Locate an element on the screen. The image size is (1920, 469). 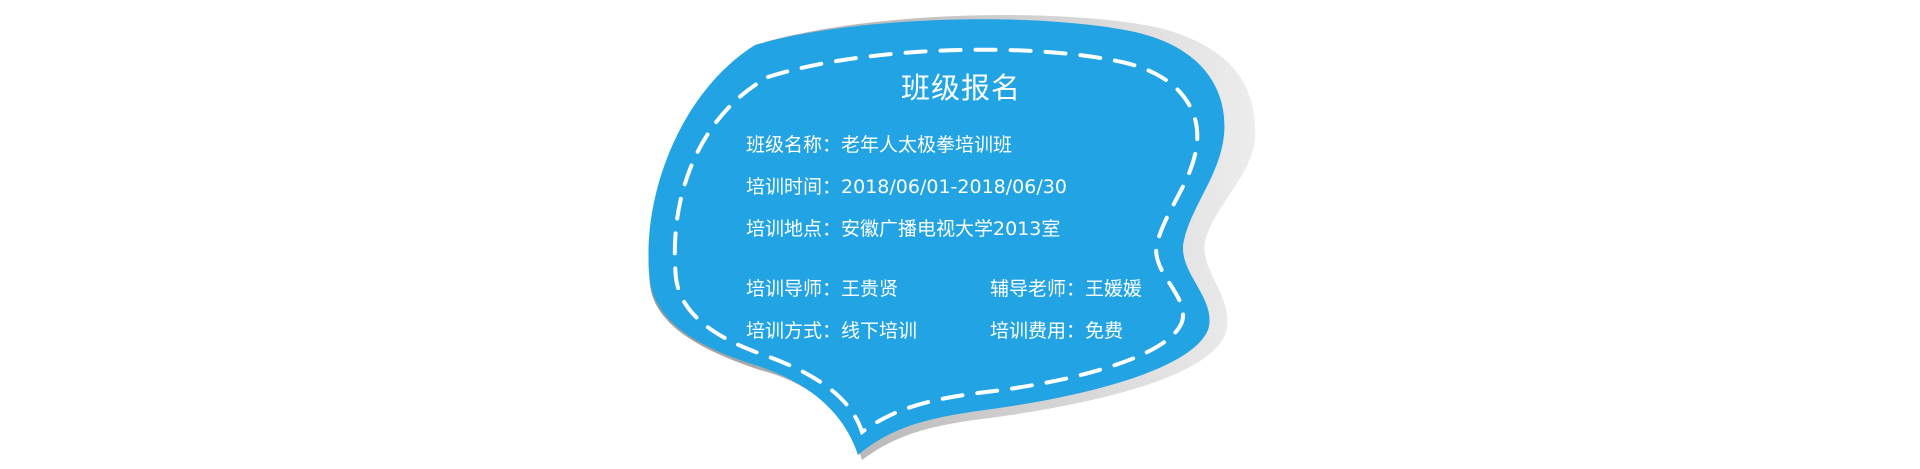
training-time-value: 2018/06/01-2018/06/30 is located at coordinates (954, 187).